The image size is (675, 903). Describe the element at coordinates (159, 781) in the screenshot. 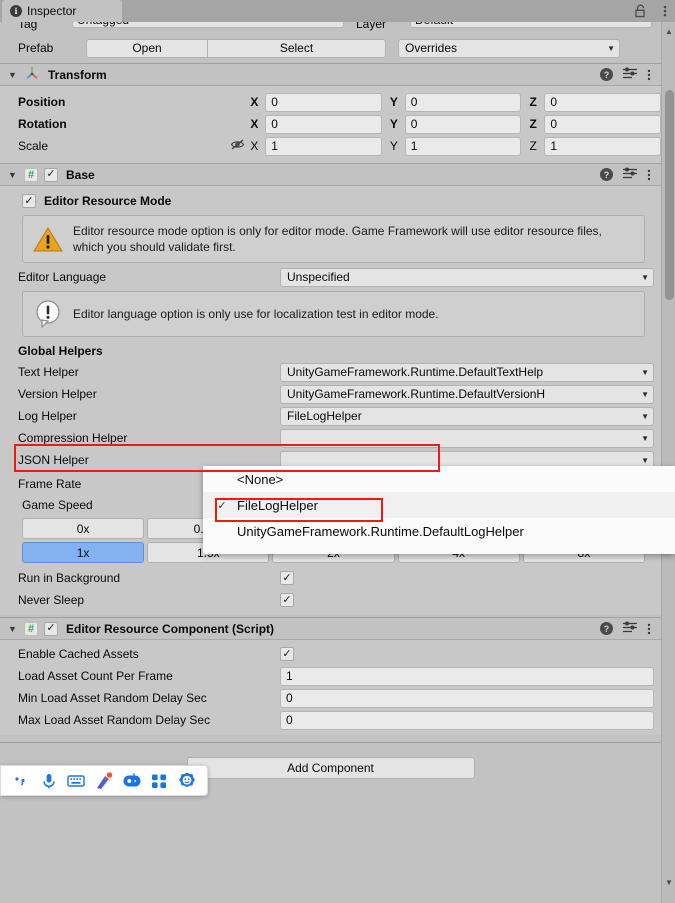

I see `app-grid-icon` at that location.